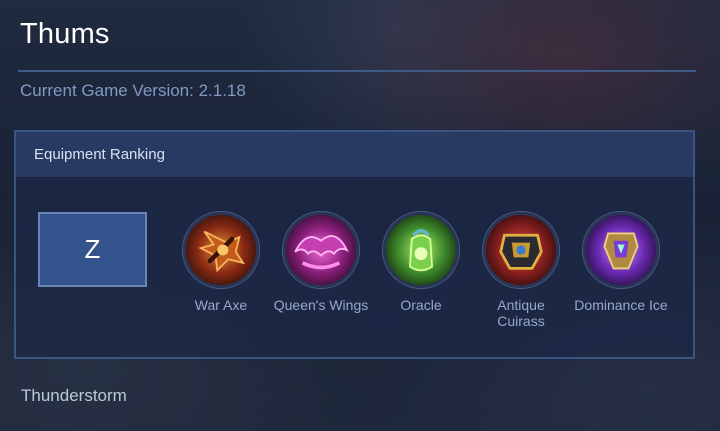 The image size is (720, 431). What do you see at coordinates (354, 154) in the screenshot?
I see `panel-header: Equipment Ranking` at bounding box center [354, 154].